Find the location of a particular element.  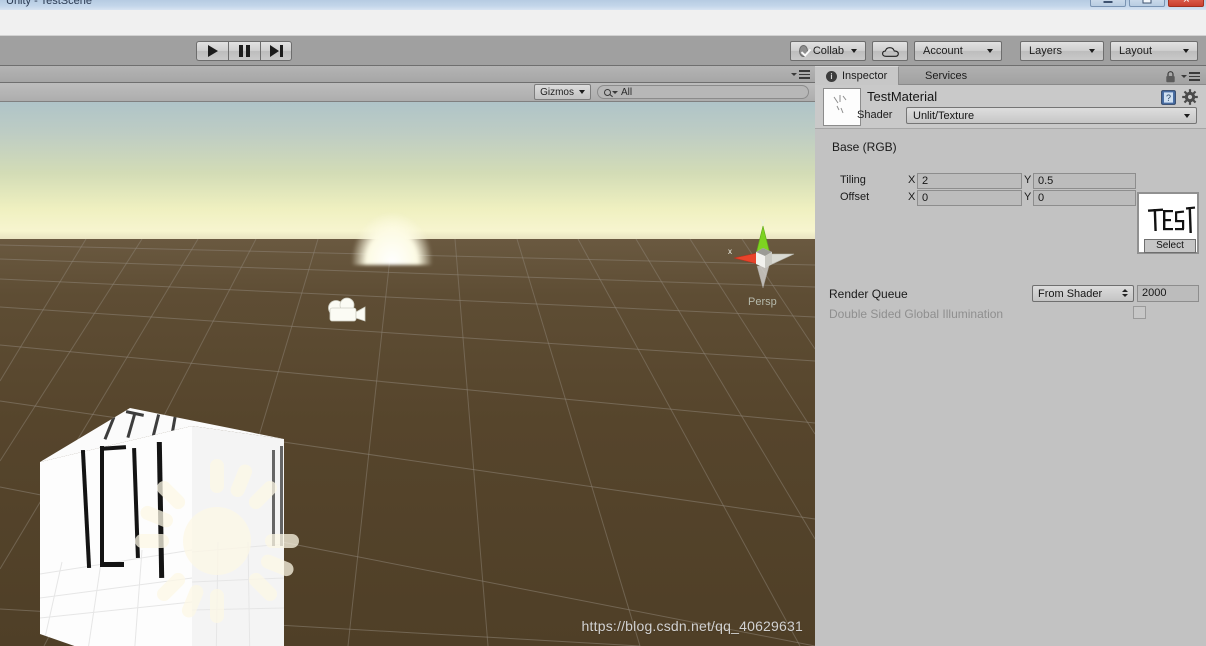

shader-dropdown: Unlit/Texture is located at coordinates (1051, 115).